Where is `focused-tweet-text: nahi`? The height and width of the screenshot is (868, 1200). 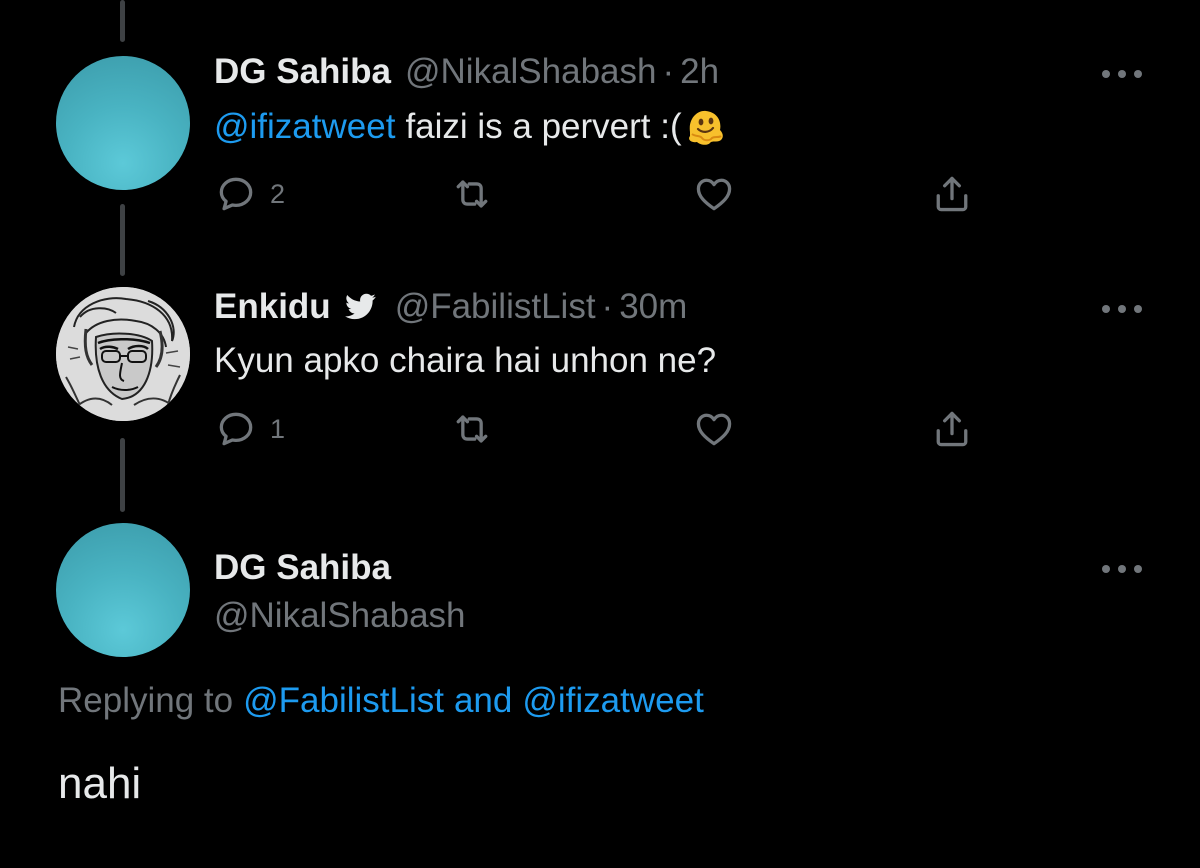 focused-tweet-text: nahi is located at coordinates (99, 784).